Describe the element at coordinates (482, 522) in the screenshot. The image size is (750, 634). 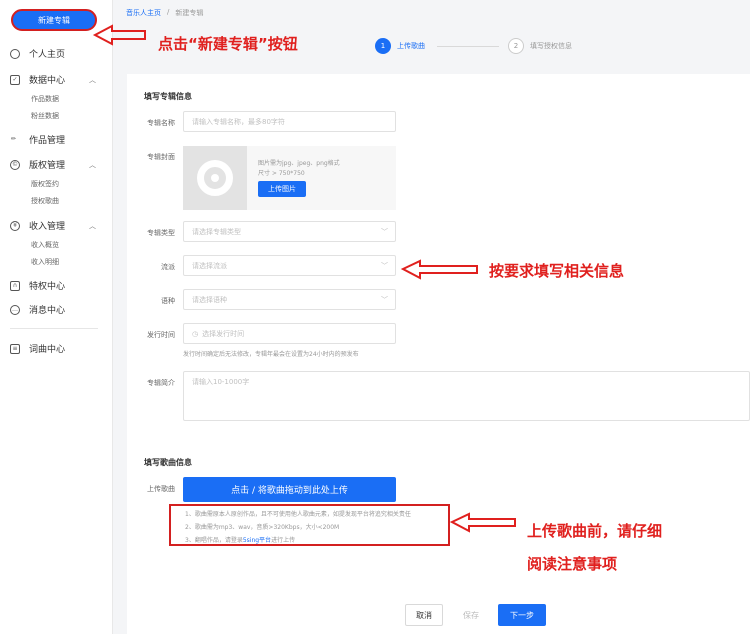
I see `arrow-to-upload-notes` at that location.